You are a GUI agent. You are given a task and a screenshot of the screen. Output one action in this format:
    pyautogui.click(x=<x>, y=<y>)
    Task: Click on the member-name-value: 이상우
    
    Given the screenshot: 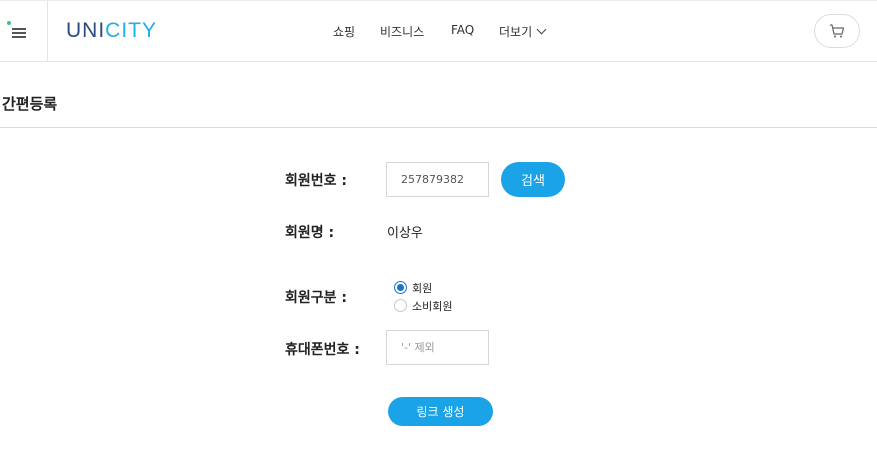 What is the action you would take?
    pyautogui.click(x=405, y=233)
    